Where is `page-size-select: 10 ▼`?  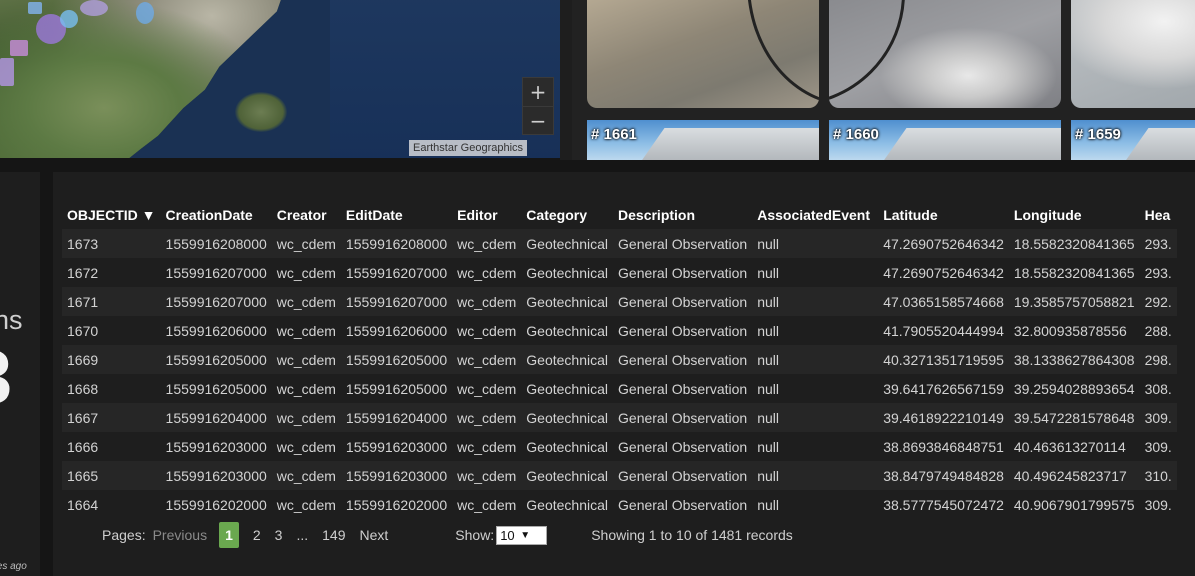
page-size-select: 10 ▼ is located at coordinates (522, 535).